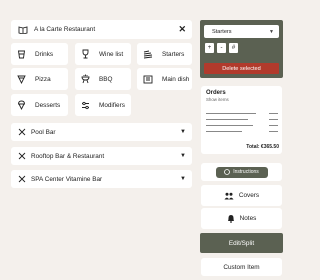 The width and height of the screenshot is (320, 280). Describe the element at coordinates (23, 29) in the screenshot. I see `book-icon` at that location.